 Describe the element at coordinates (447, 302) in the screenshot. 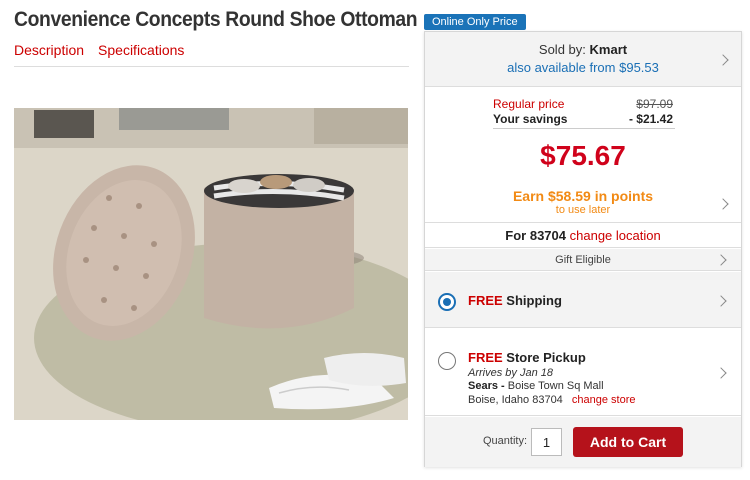

I see `shipping-radio` at that location.